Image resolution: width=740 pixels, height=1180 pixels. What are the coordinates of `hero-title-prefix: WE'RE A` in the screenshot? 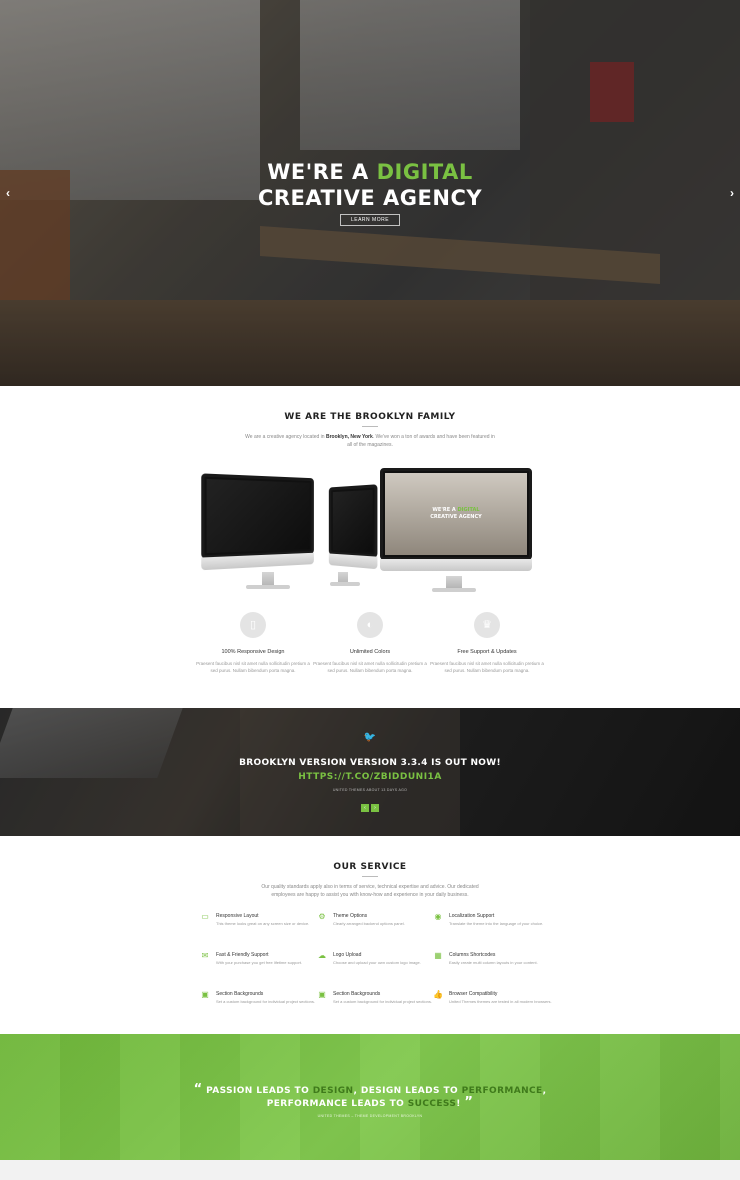 It's located at (318, 172).